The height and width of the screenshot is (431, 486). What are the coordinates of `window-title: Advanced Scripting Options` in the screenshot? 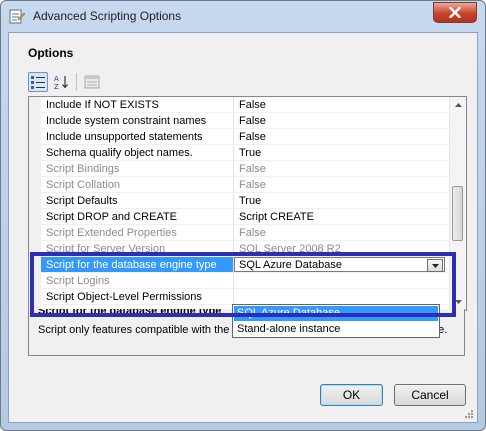 It's located at (107, 16).